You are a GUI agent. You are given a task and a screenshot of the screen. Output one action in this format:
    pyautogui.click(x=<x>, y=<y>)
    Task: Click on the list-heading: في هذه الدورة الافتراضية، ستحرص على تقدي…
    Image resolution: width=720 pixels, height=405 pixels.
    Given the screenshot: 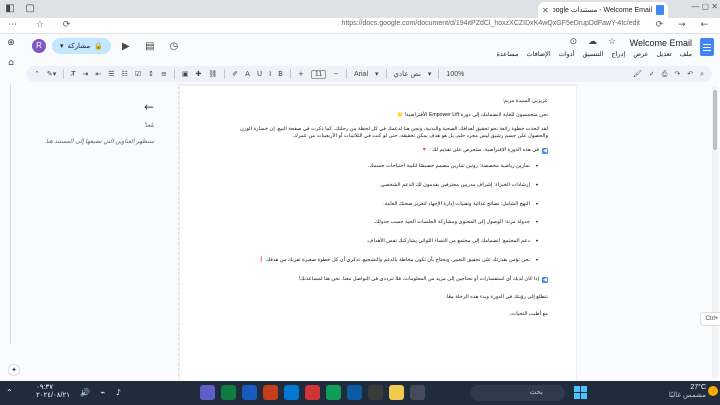 What is the action you would take?
    pyautogui.click(x=480, y=150)
    